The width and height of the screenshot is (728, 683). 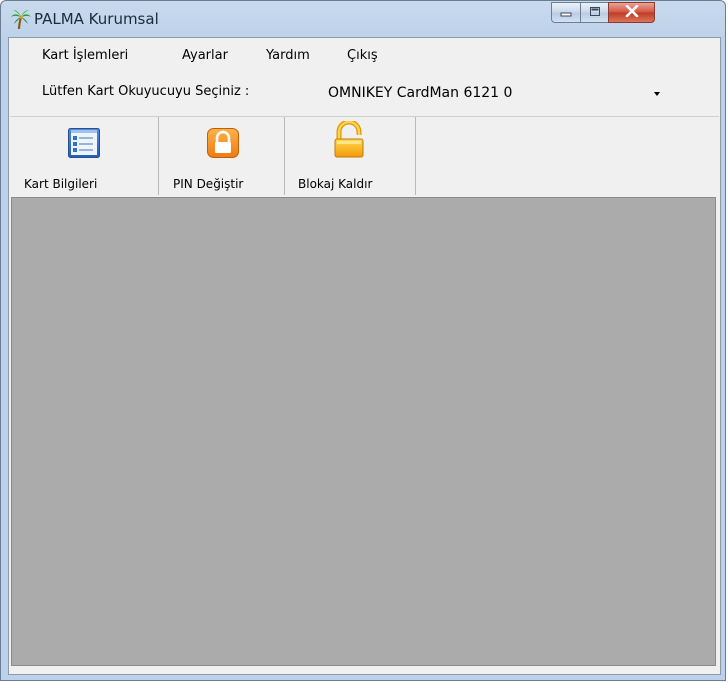 I want to click on lock-closed-icon, so click(x=223, y=144).